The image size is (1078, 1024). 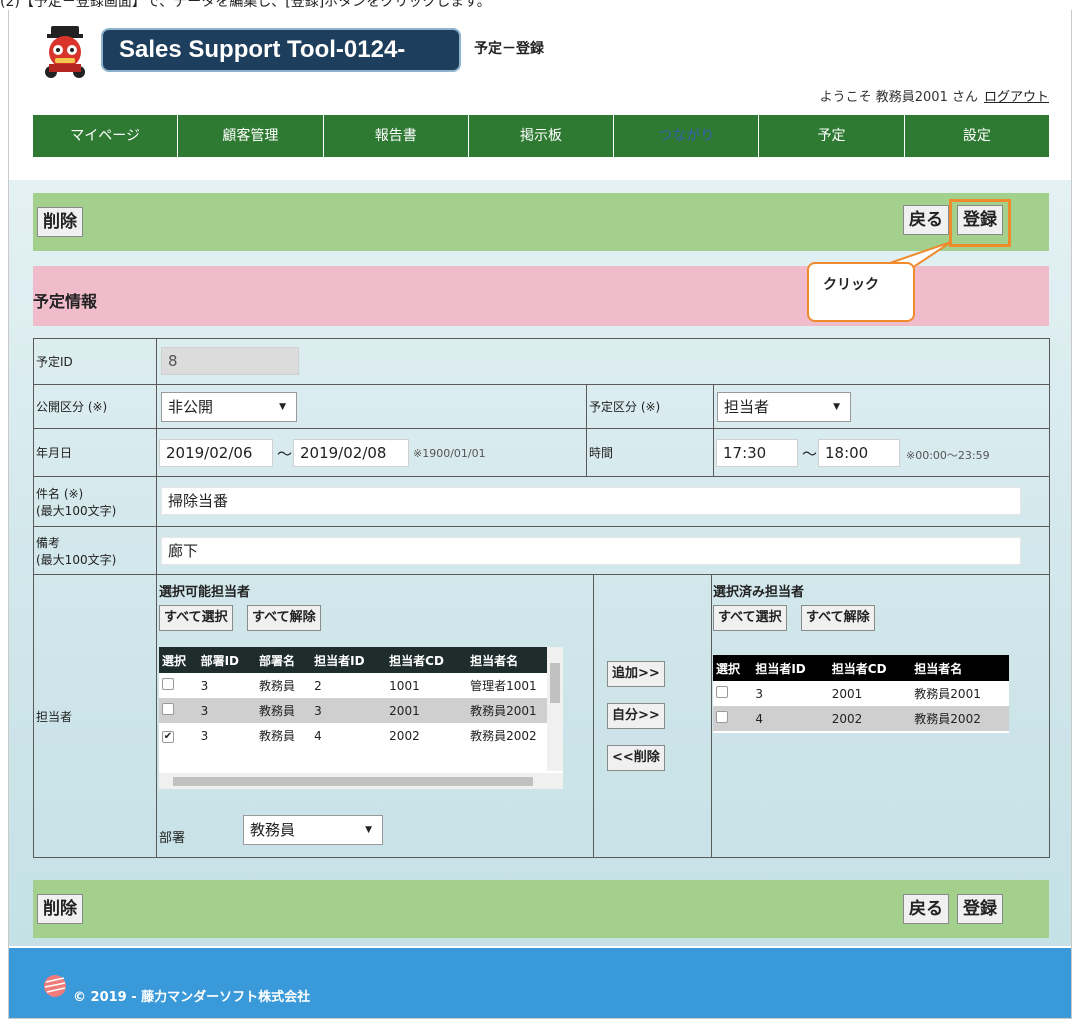 I want to click on cell-cd: 1001, so click(x=404, y=685).